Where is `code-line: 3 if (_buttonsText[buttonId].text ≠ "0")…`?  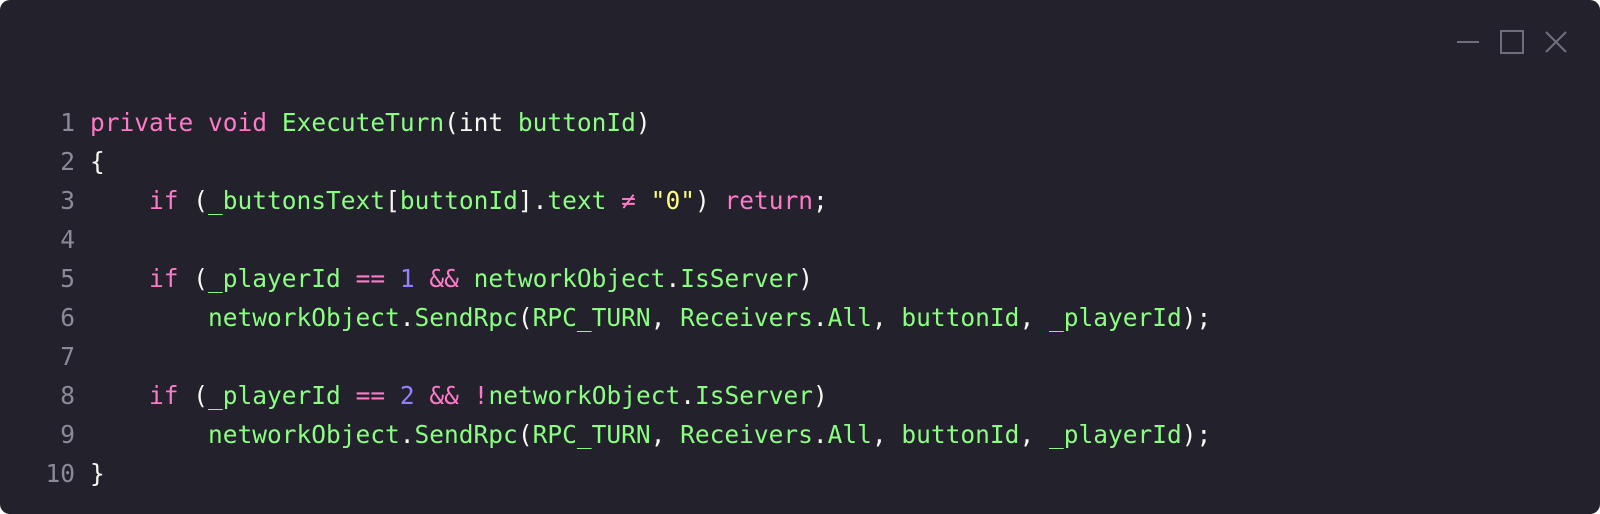
code-line: 3 if (_buttonsText[buttonId].text ≠ "0")… is located at coordinates (800, 200).